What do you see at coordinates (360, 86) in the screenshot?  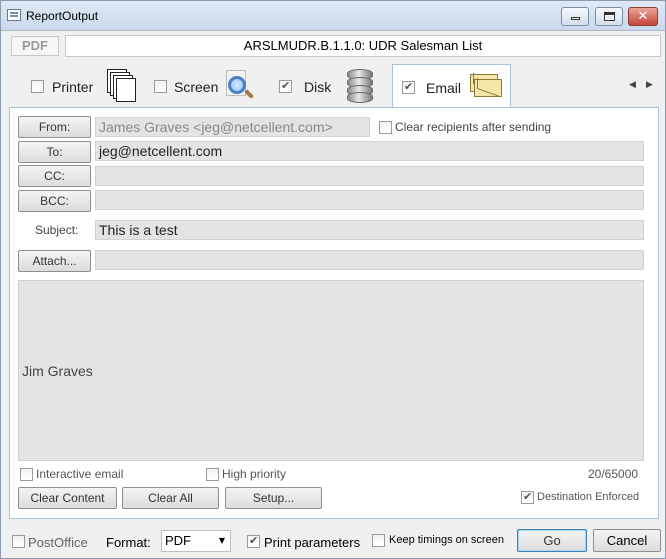 I see `disk-icon` at bounding box center [360, 86].